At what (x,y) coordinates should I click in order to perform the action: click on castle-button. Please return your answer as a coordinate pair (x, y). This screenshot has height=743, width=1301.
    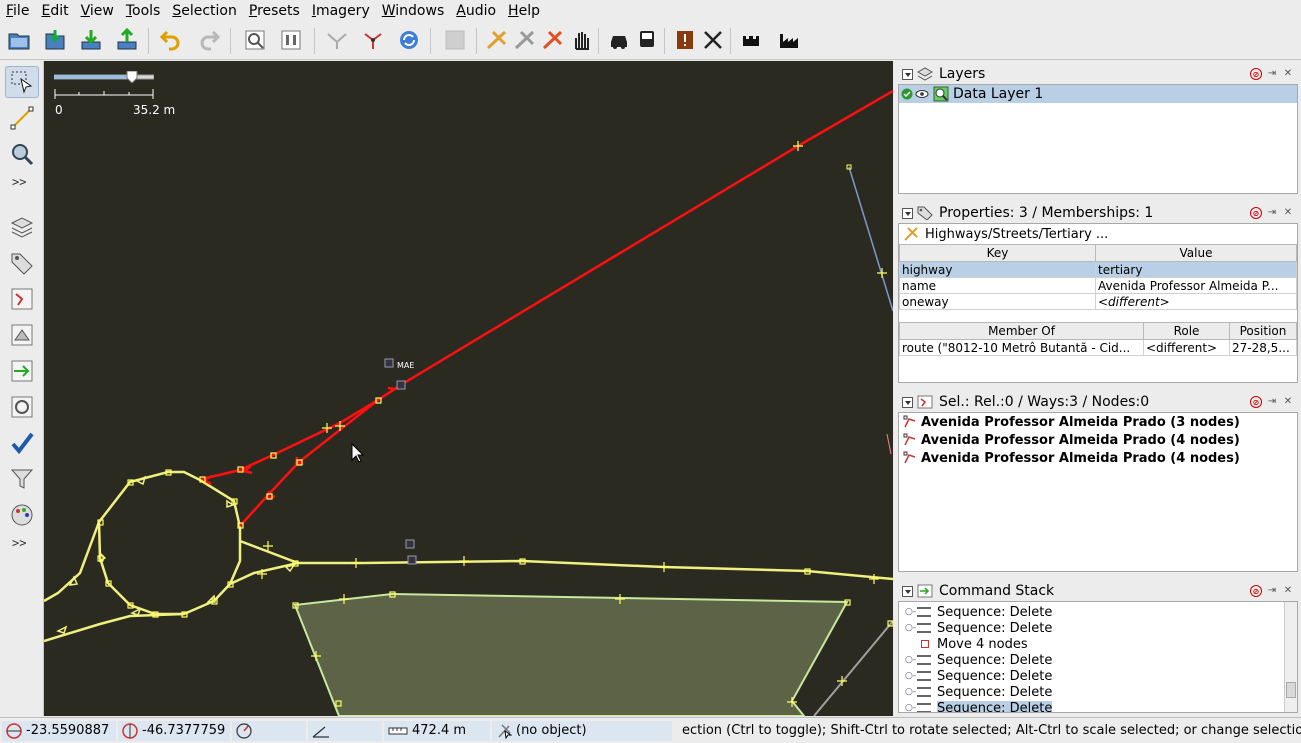
    Looking at the image, I should click on (751, 40).